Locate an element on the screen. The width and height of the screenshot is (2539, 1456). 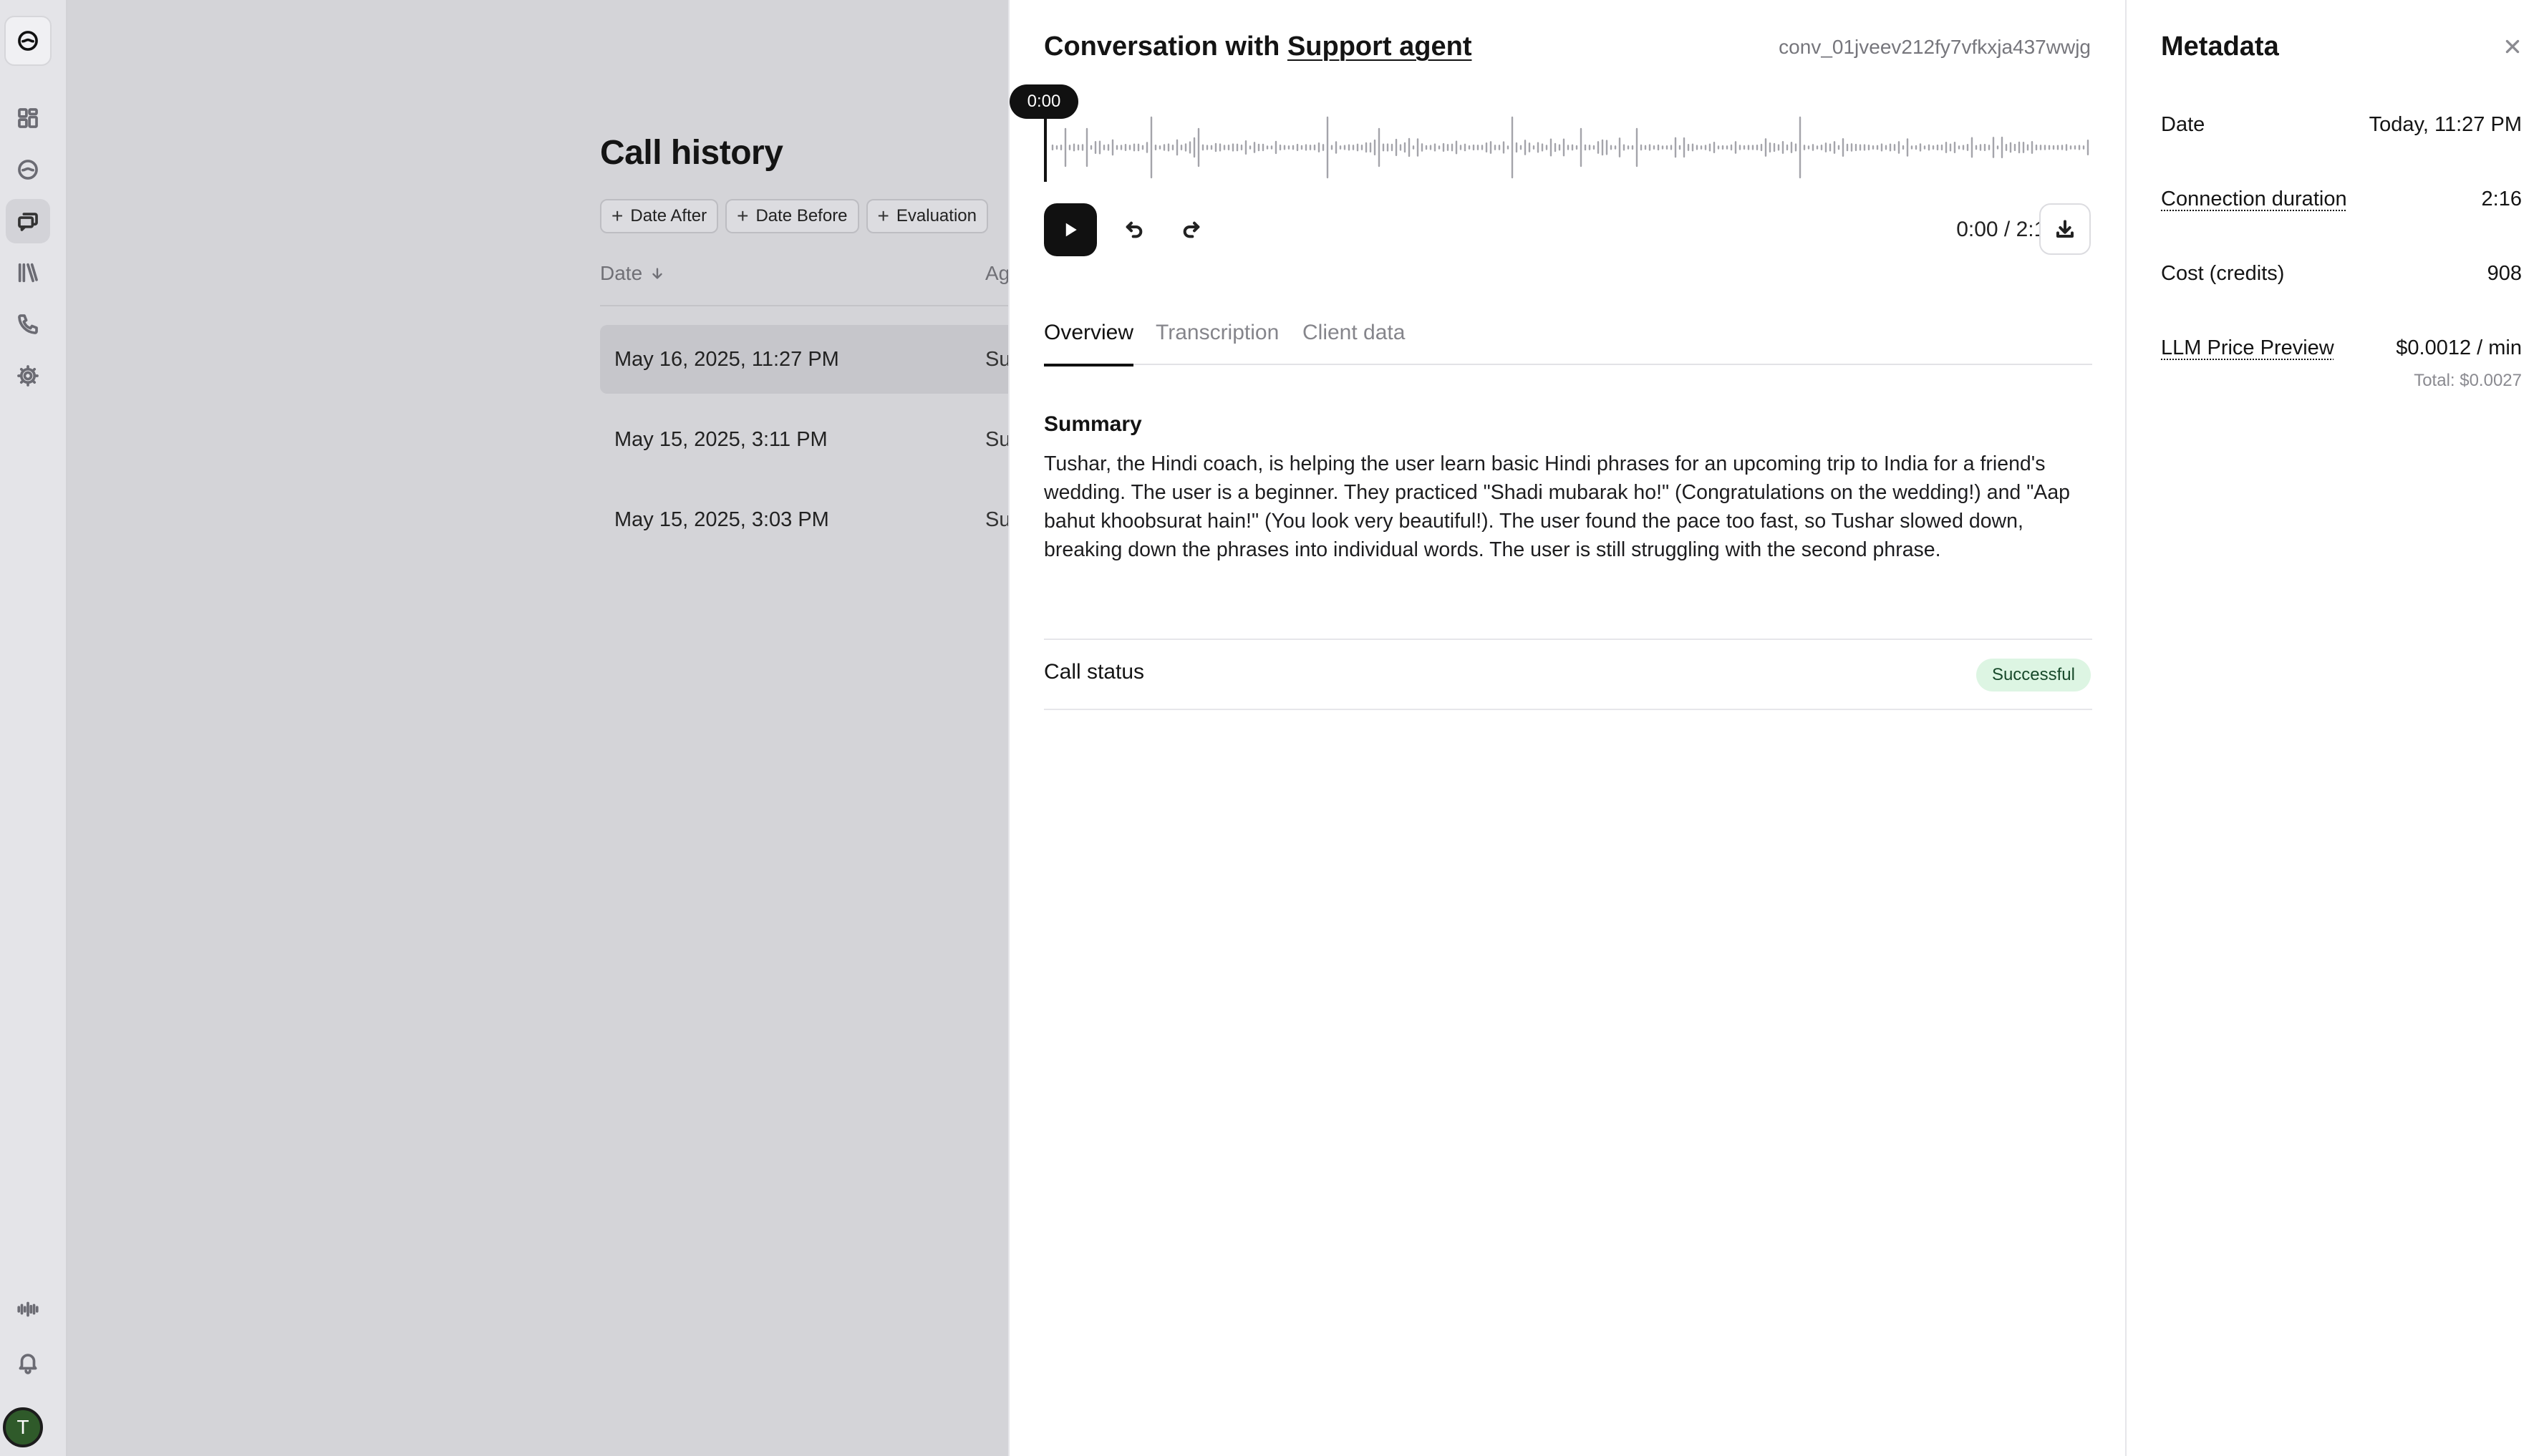
waveform-icon is located at coordinates (28, 1309).